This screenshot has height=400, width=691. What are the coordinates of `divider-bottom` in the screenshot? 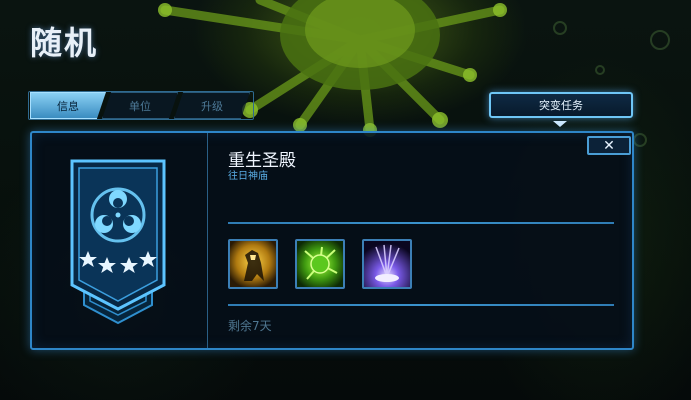 It's located at (421, 305).